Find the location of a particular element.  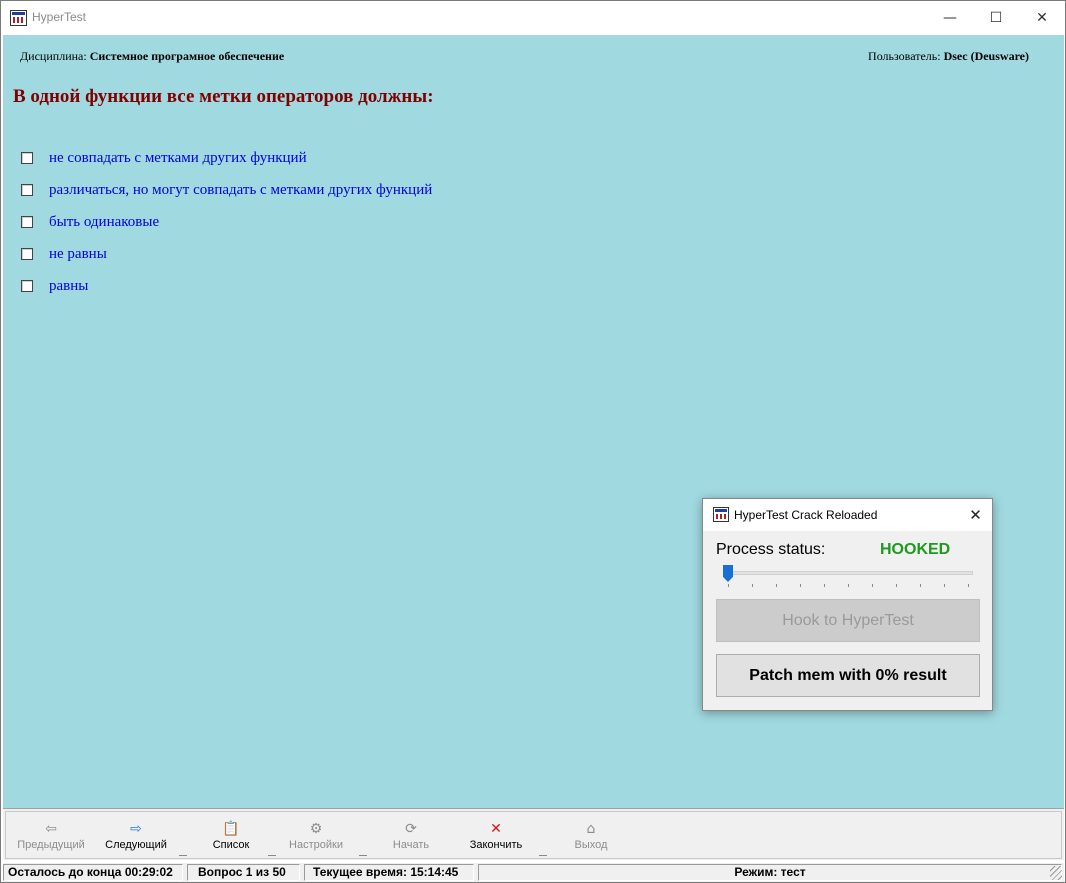

mode-indicator: Режим: тест is located at coordinates (770, 872).